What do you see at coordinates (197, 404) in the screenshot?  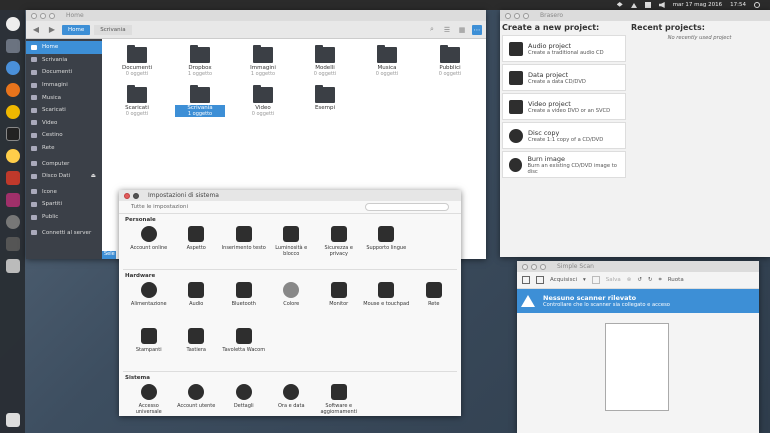 I see `user-accounts-item: Account utente` at bounding box center [197, 404].